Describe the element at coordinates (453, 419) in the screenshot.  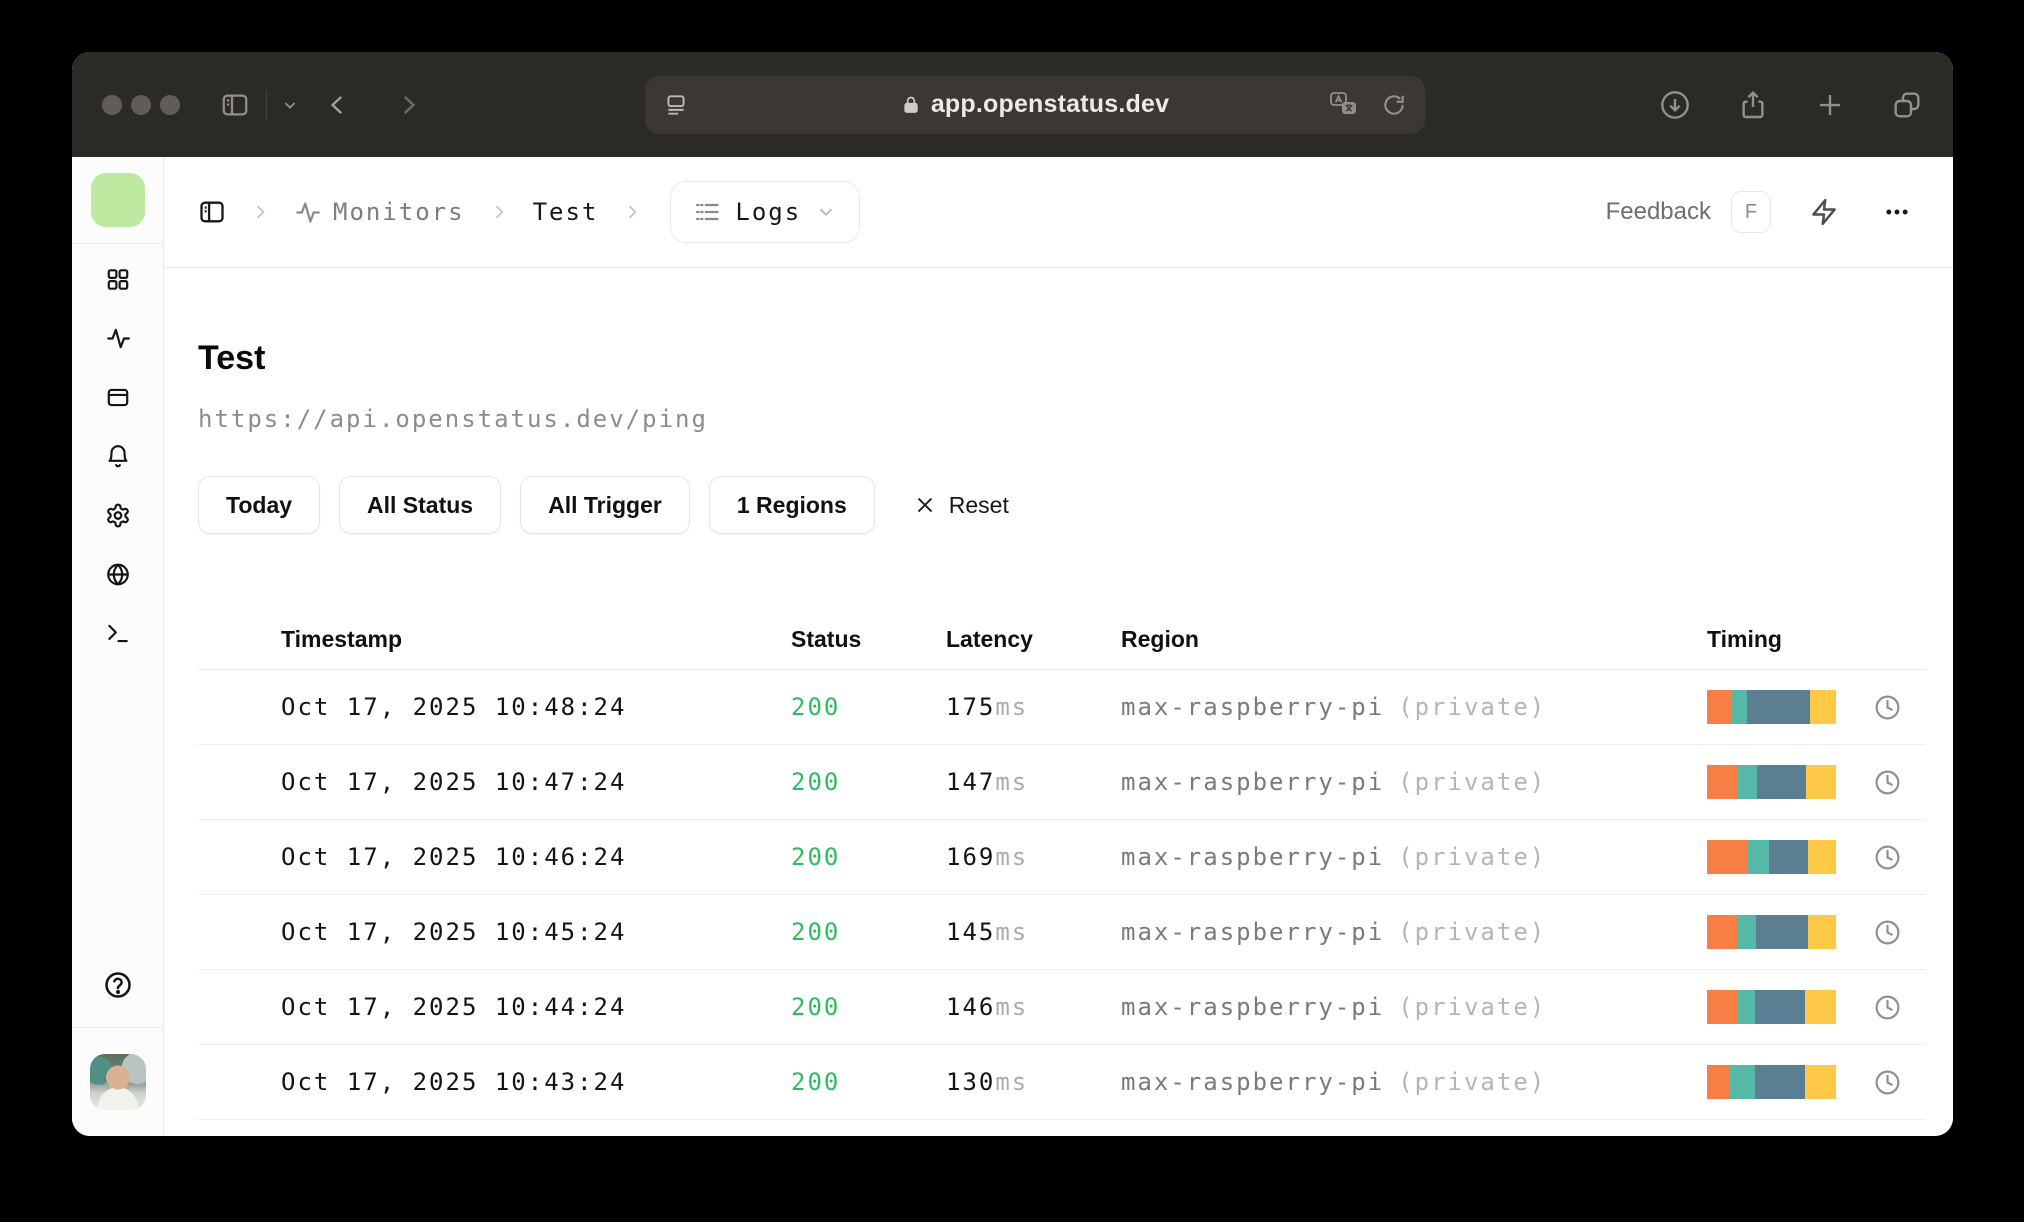
I see `endpoint-url: https://api.openstatus.dev/ping` at that location.